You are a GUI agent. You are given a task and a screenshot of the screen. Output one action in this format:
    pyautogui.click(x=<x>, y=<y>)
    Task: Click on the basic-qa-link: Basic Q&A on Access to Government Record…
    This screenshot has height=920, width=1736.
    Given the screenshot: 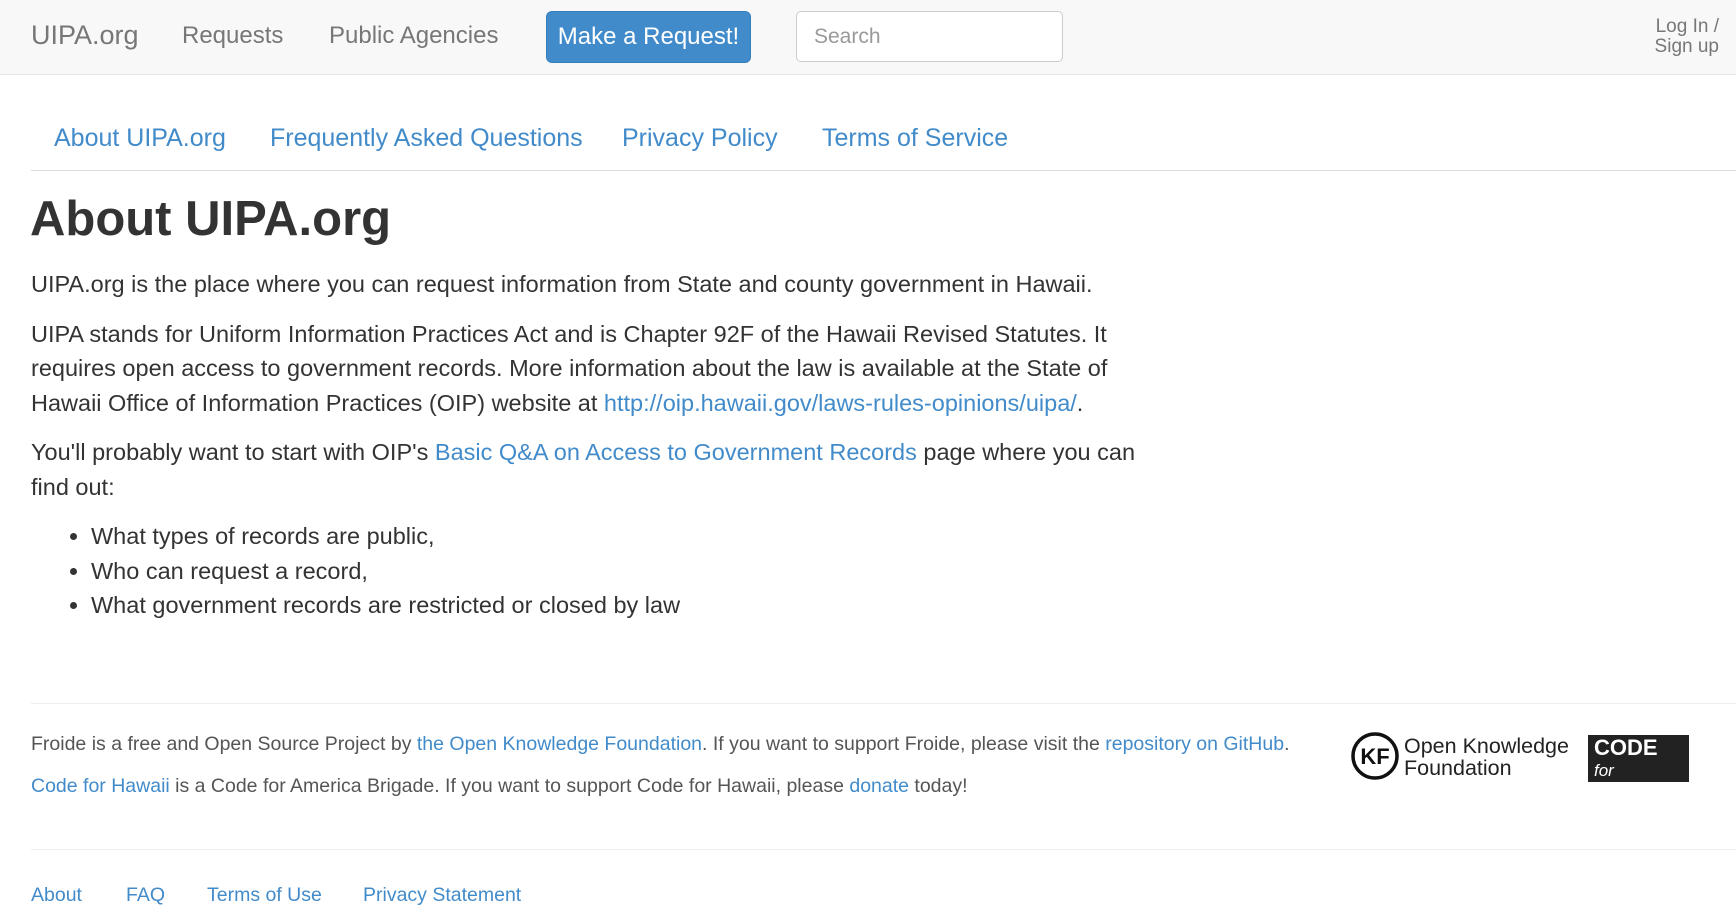 What is the action you would take?
    pyautogui.click(x=676, y=452)
    